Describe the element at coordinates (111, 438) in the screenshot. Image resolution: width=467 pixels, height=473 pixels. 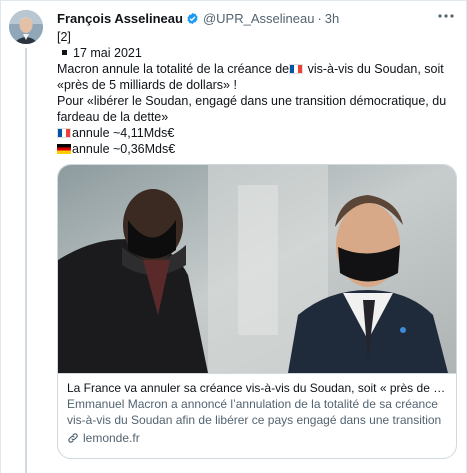
I see `link-domain-text: lemonde.fr` at that location.